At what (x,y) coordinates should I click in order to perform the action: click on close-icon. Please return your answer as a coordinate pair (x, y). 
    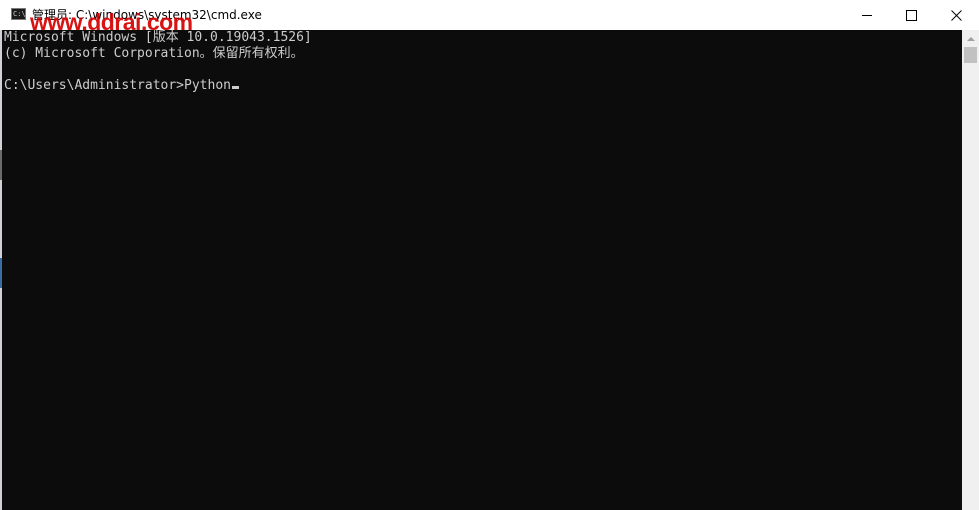
    Looking at the image, I should click on (956, 15).